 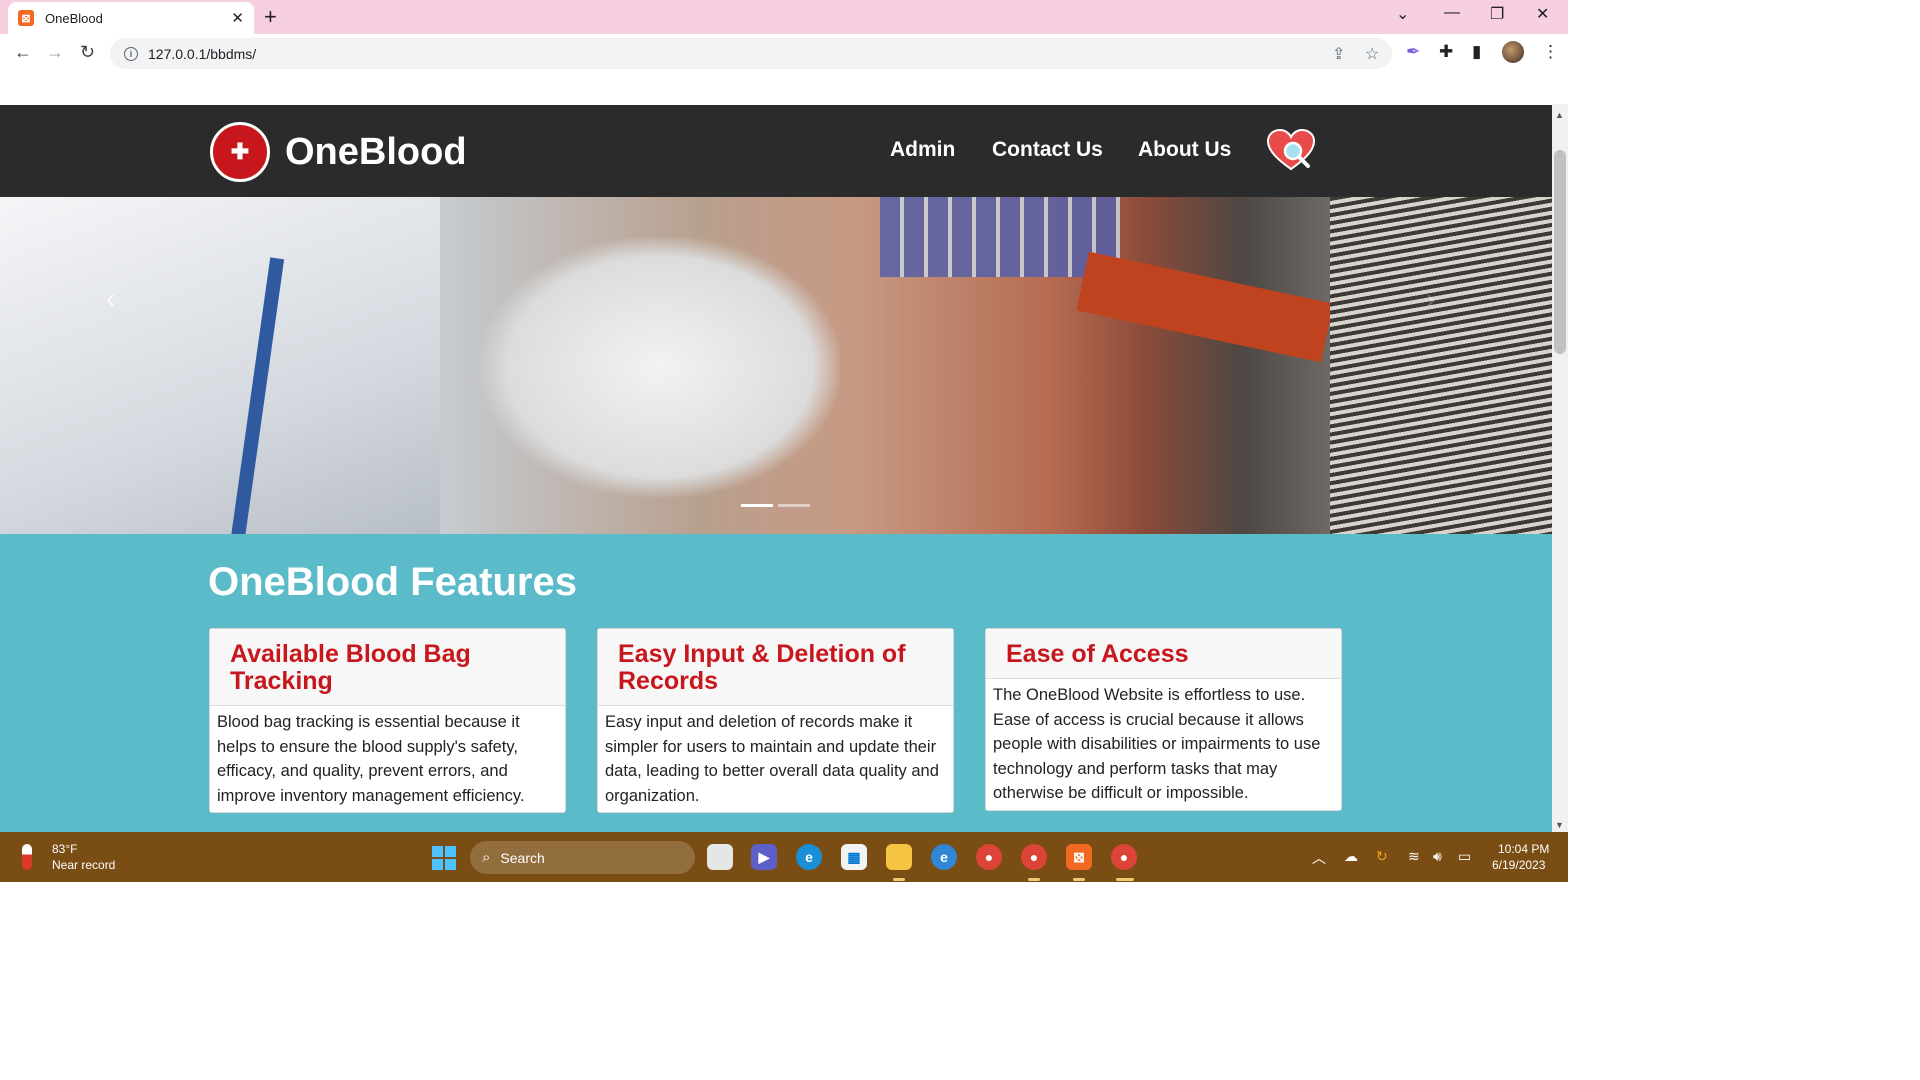 I want to click on back-icon: ←, so click(x=23, y=52).